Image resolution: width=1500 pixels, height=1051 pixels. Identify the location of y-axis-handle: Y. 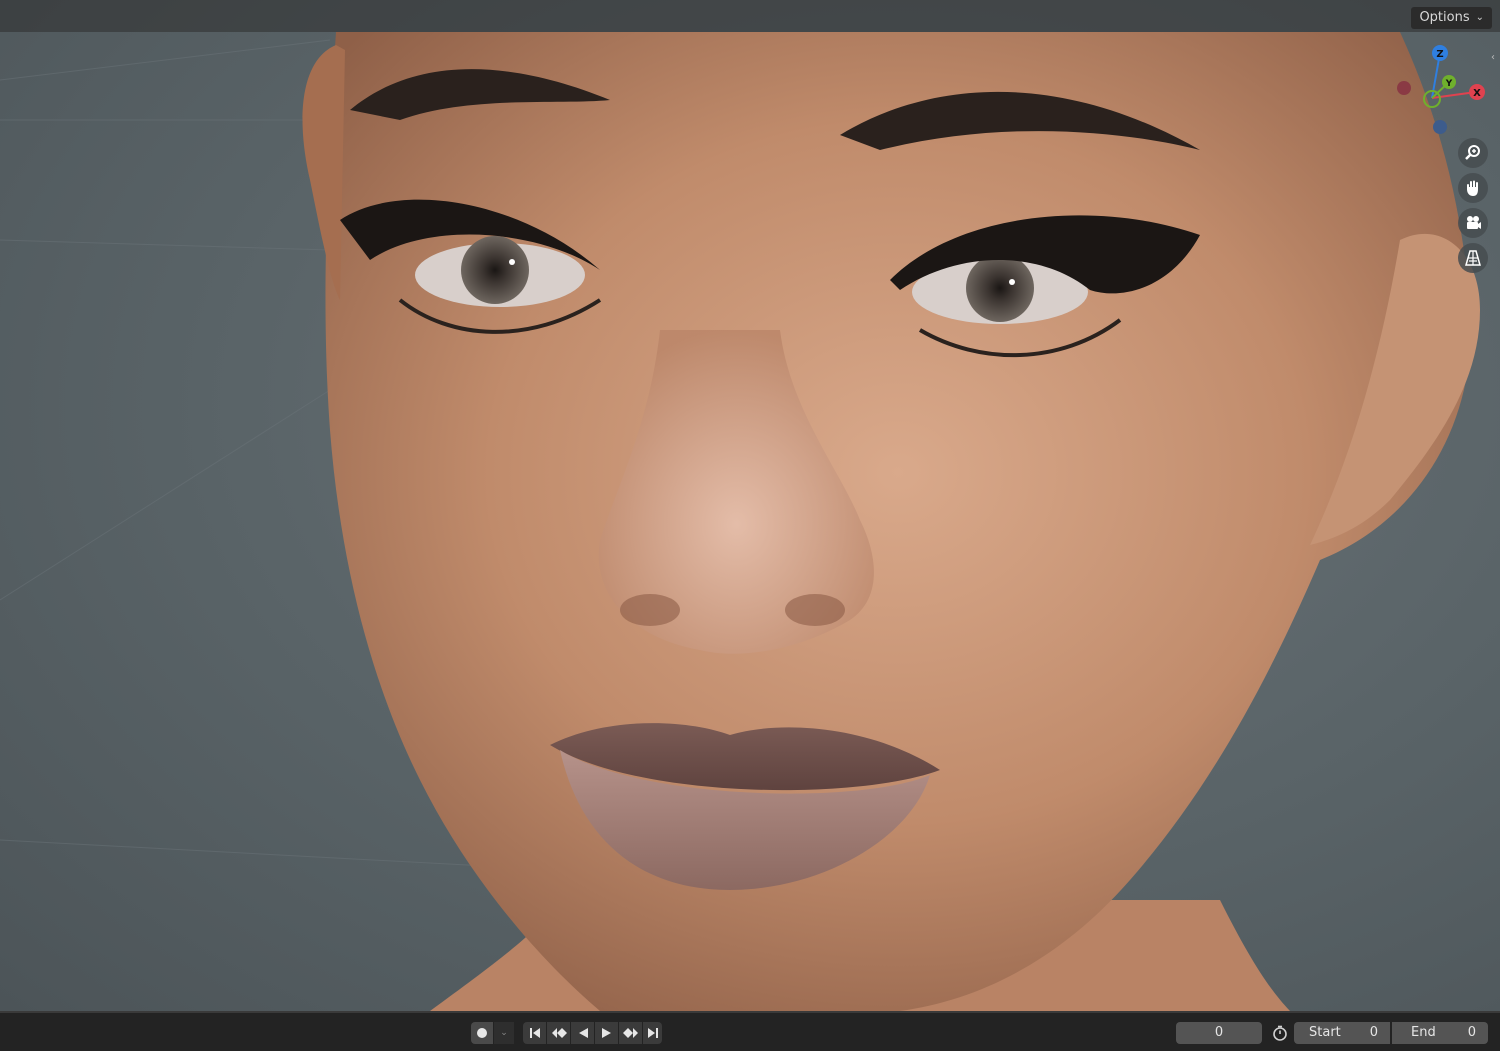
(1449, 82).